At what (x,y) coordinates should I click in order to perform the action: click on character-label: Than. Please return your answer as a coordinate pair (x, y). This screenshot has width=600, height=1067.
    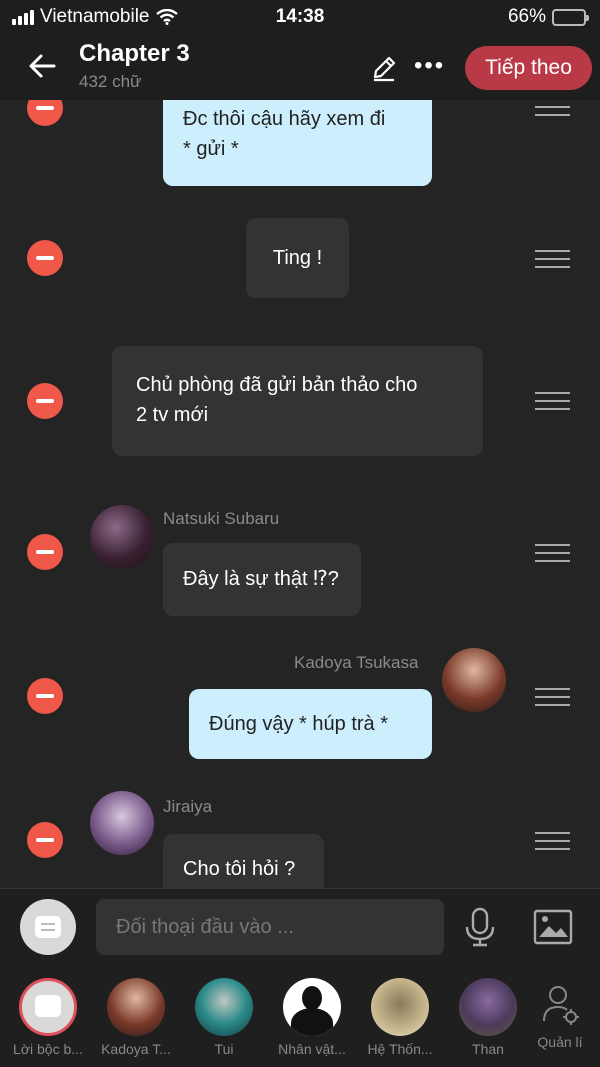
    Looking at the image, I should click on (488, 1049).